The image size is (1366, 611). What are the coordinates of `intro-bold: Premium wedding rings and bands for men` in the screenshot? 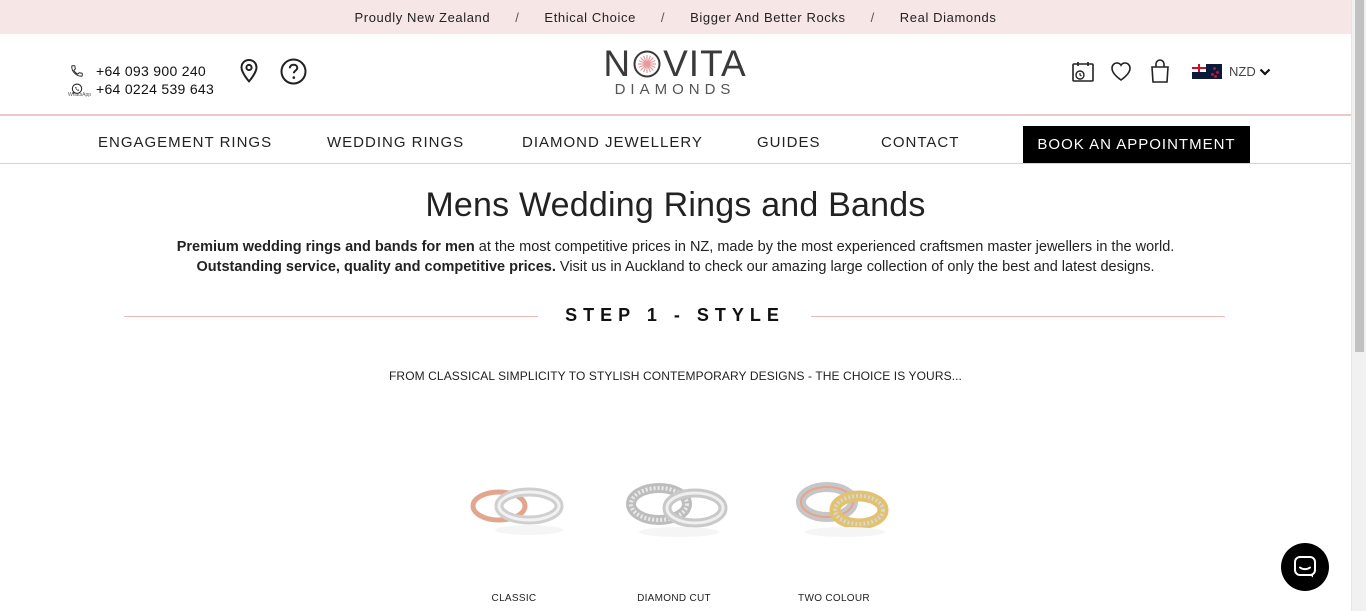 It's located at (325, 247).